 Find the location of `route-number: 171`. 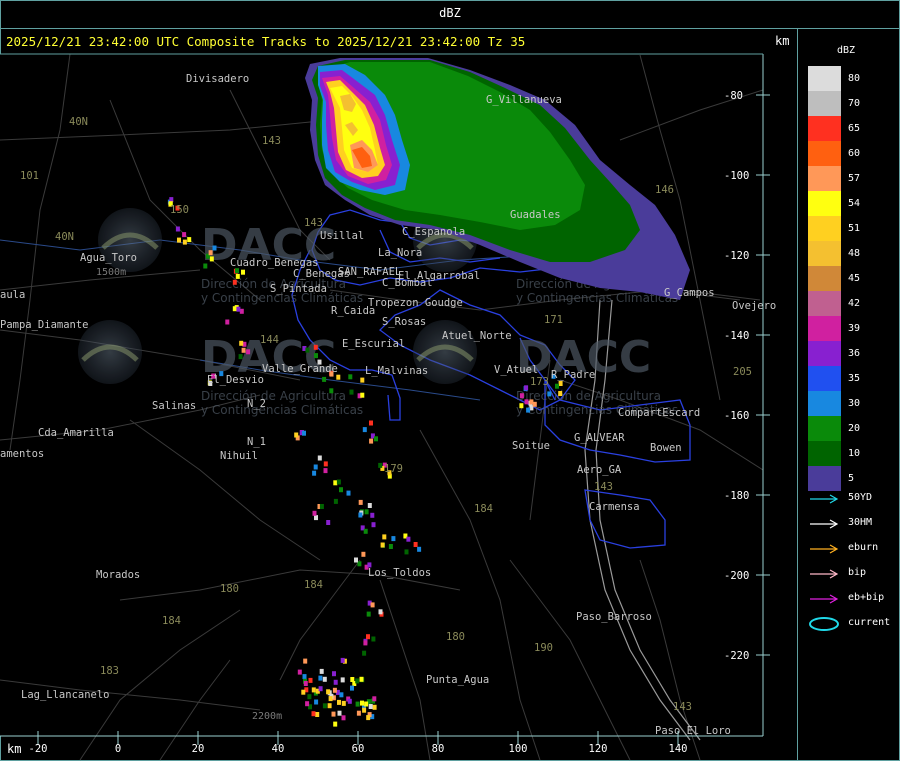

route-number: 171 is located at coordinates (553, 320).